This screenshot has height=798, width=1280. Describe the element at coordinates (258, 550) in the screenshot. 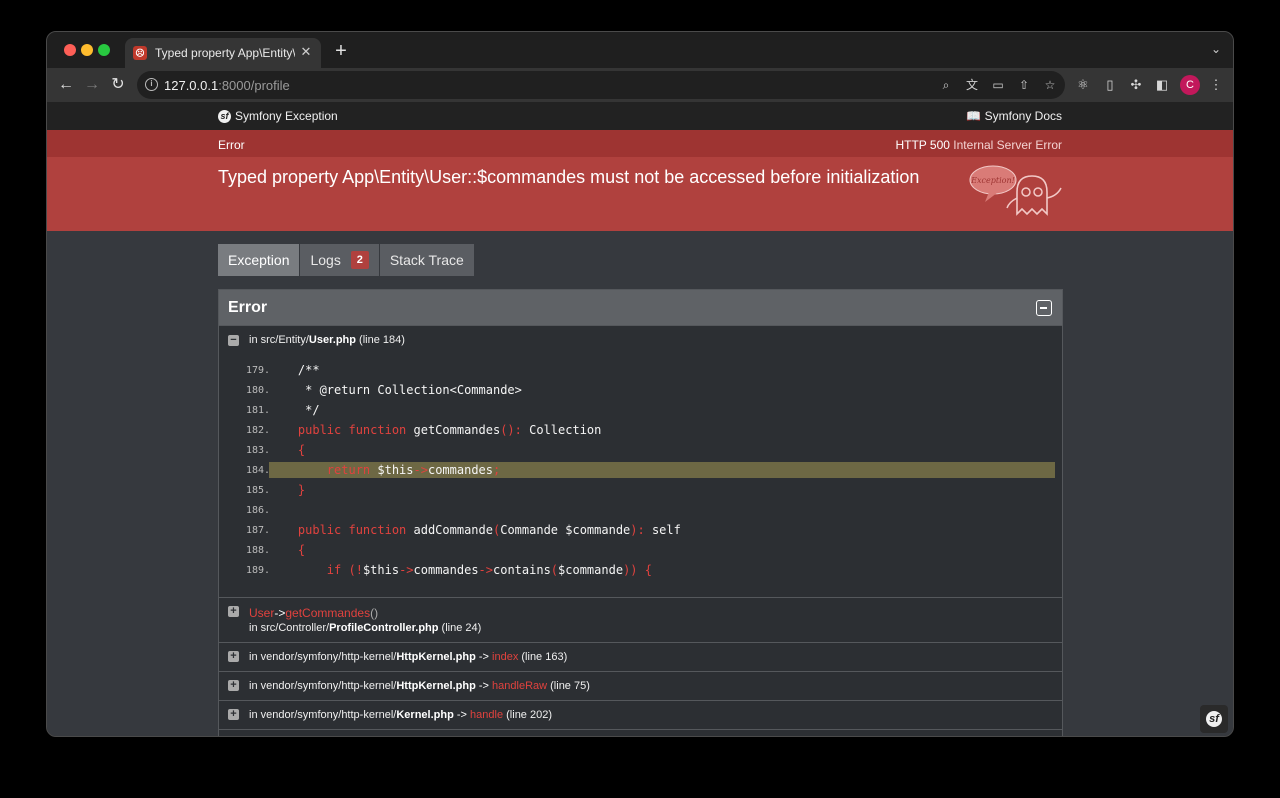

I see `line-number: 188.` at that location.